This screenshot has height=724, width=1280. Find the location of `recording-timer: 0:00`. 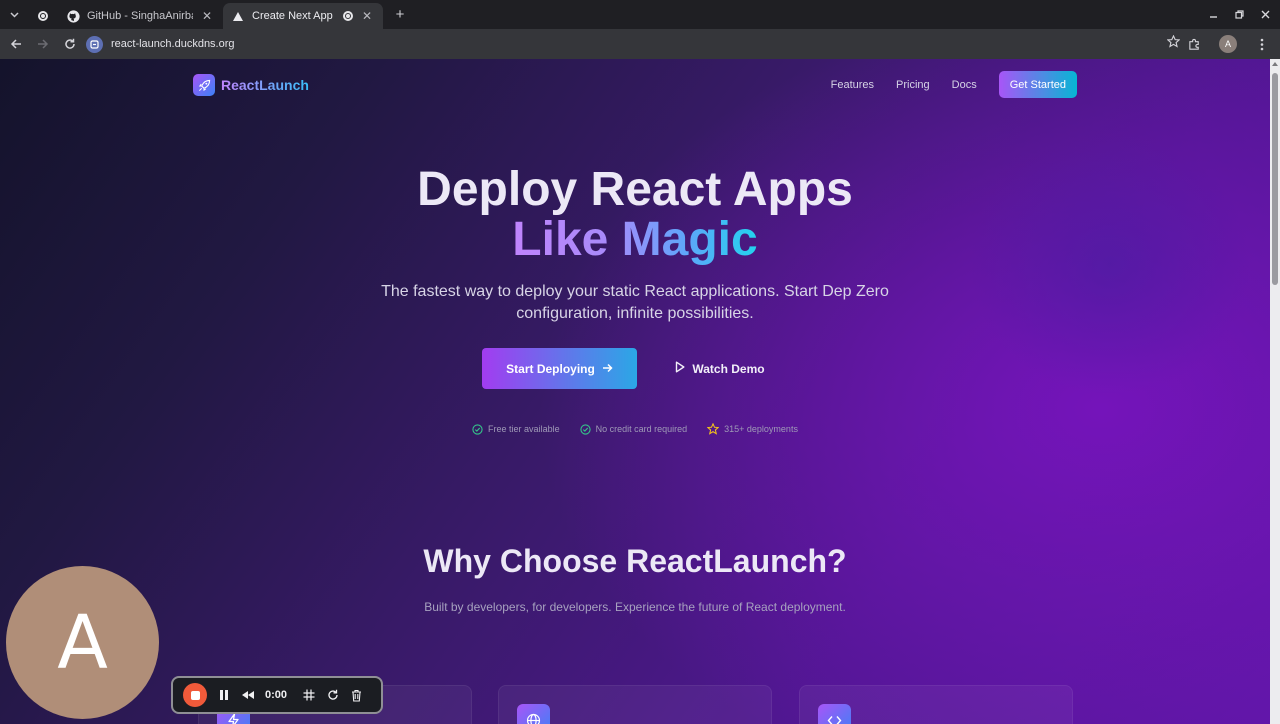

recording-timer: 0:00 is located at coordinates (276, 695).